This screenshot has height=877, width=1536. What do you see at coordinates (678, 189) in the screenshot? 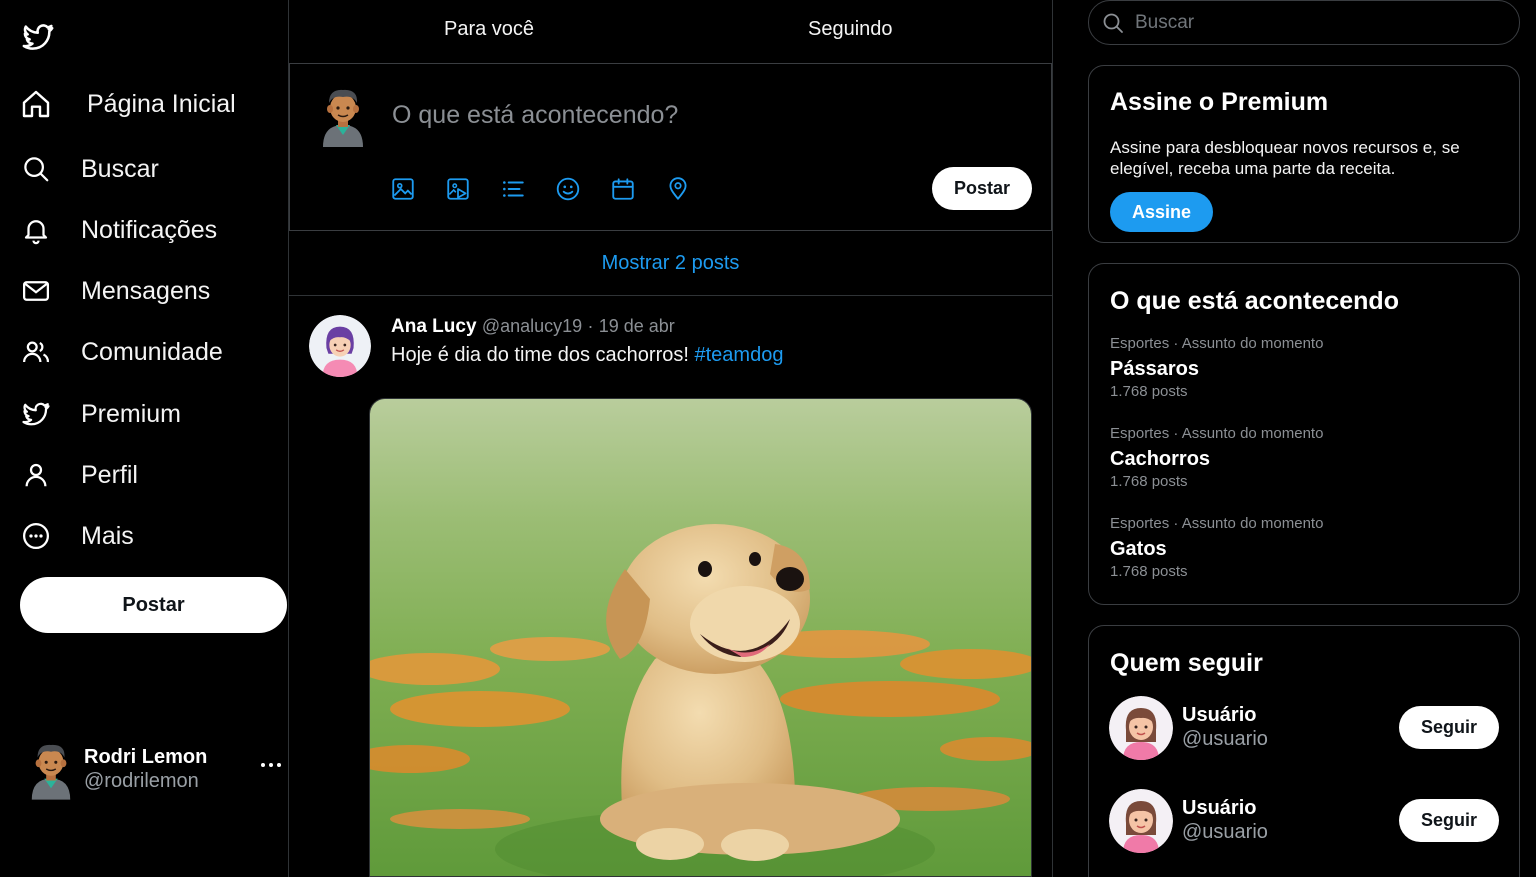
I see `location-icon` at bounding box center [678, 189].